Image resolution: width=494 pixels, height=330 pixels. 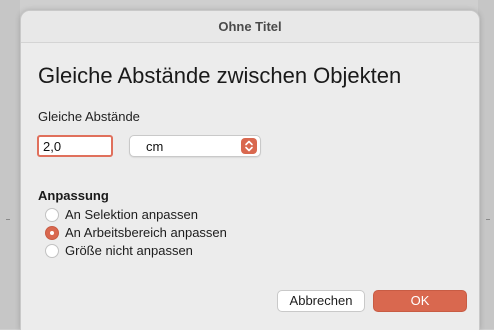 What do you see at coordinates (10, 164) in the screenshot?
I see `background-left` at bounding box center [10, 164].